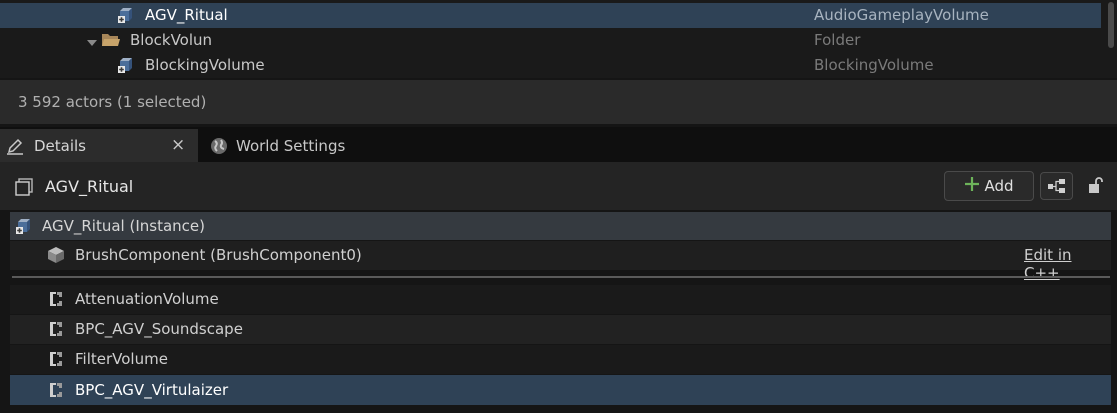 This screenshot has width=1117, height=413. I want to click on actor-name: AGV_Ritual, so click(89, 186).